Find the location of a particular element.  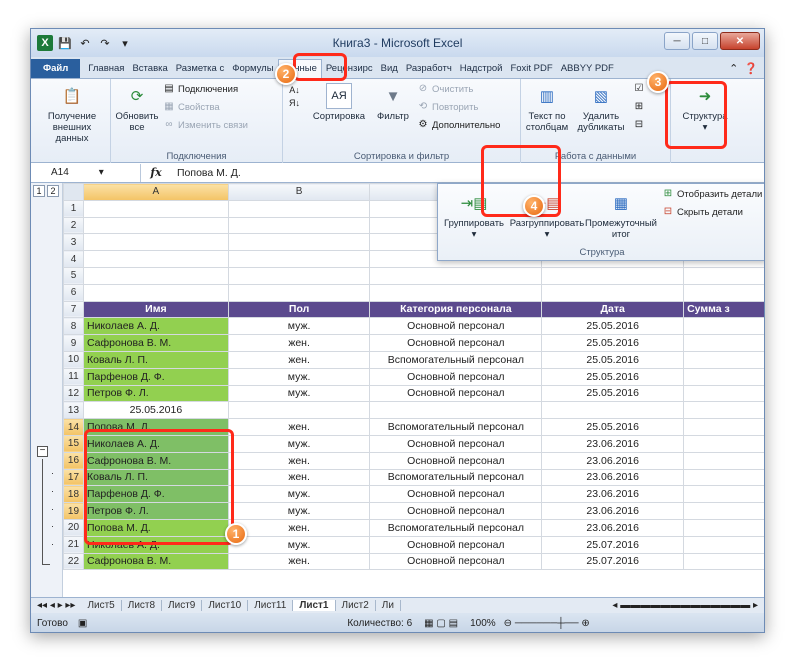

remove-duplicates-button: ▧ Удалить дубликаты is located at coordinates (601, 108).